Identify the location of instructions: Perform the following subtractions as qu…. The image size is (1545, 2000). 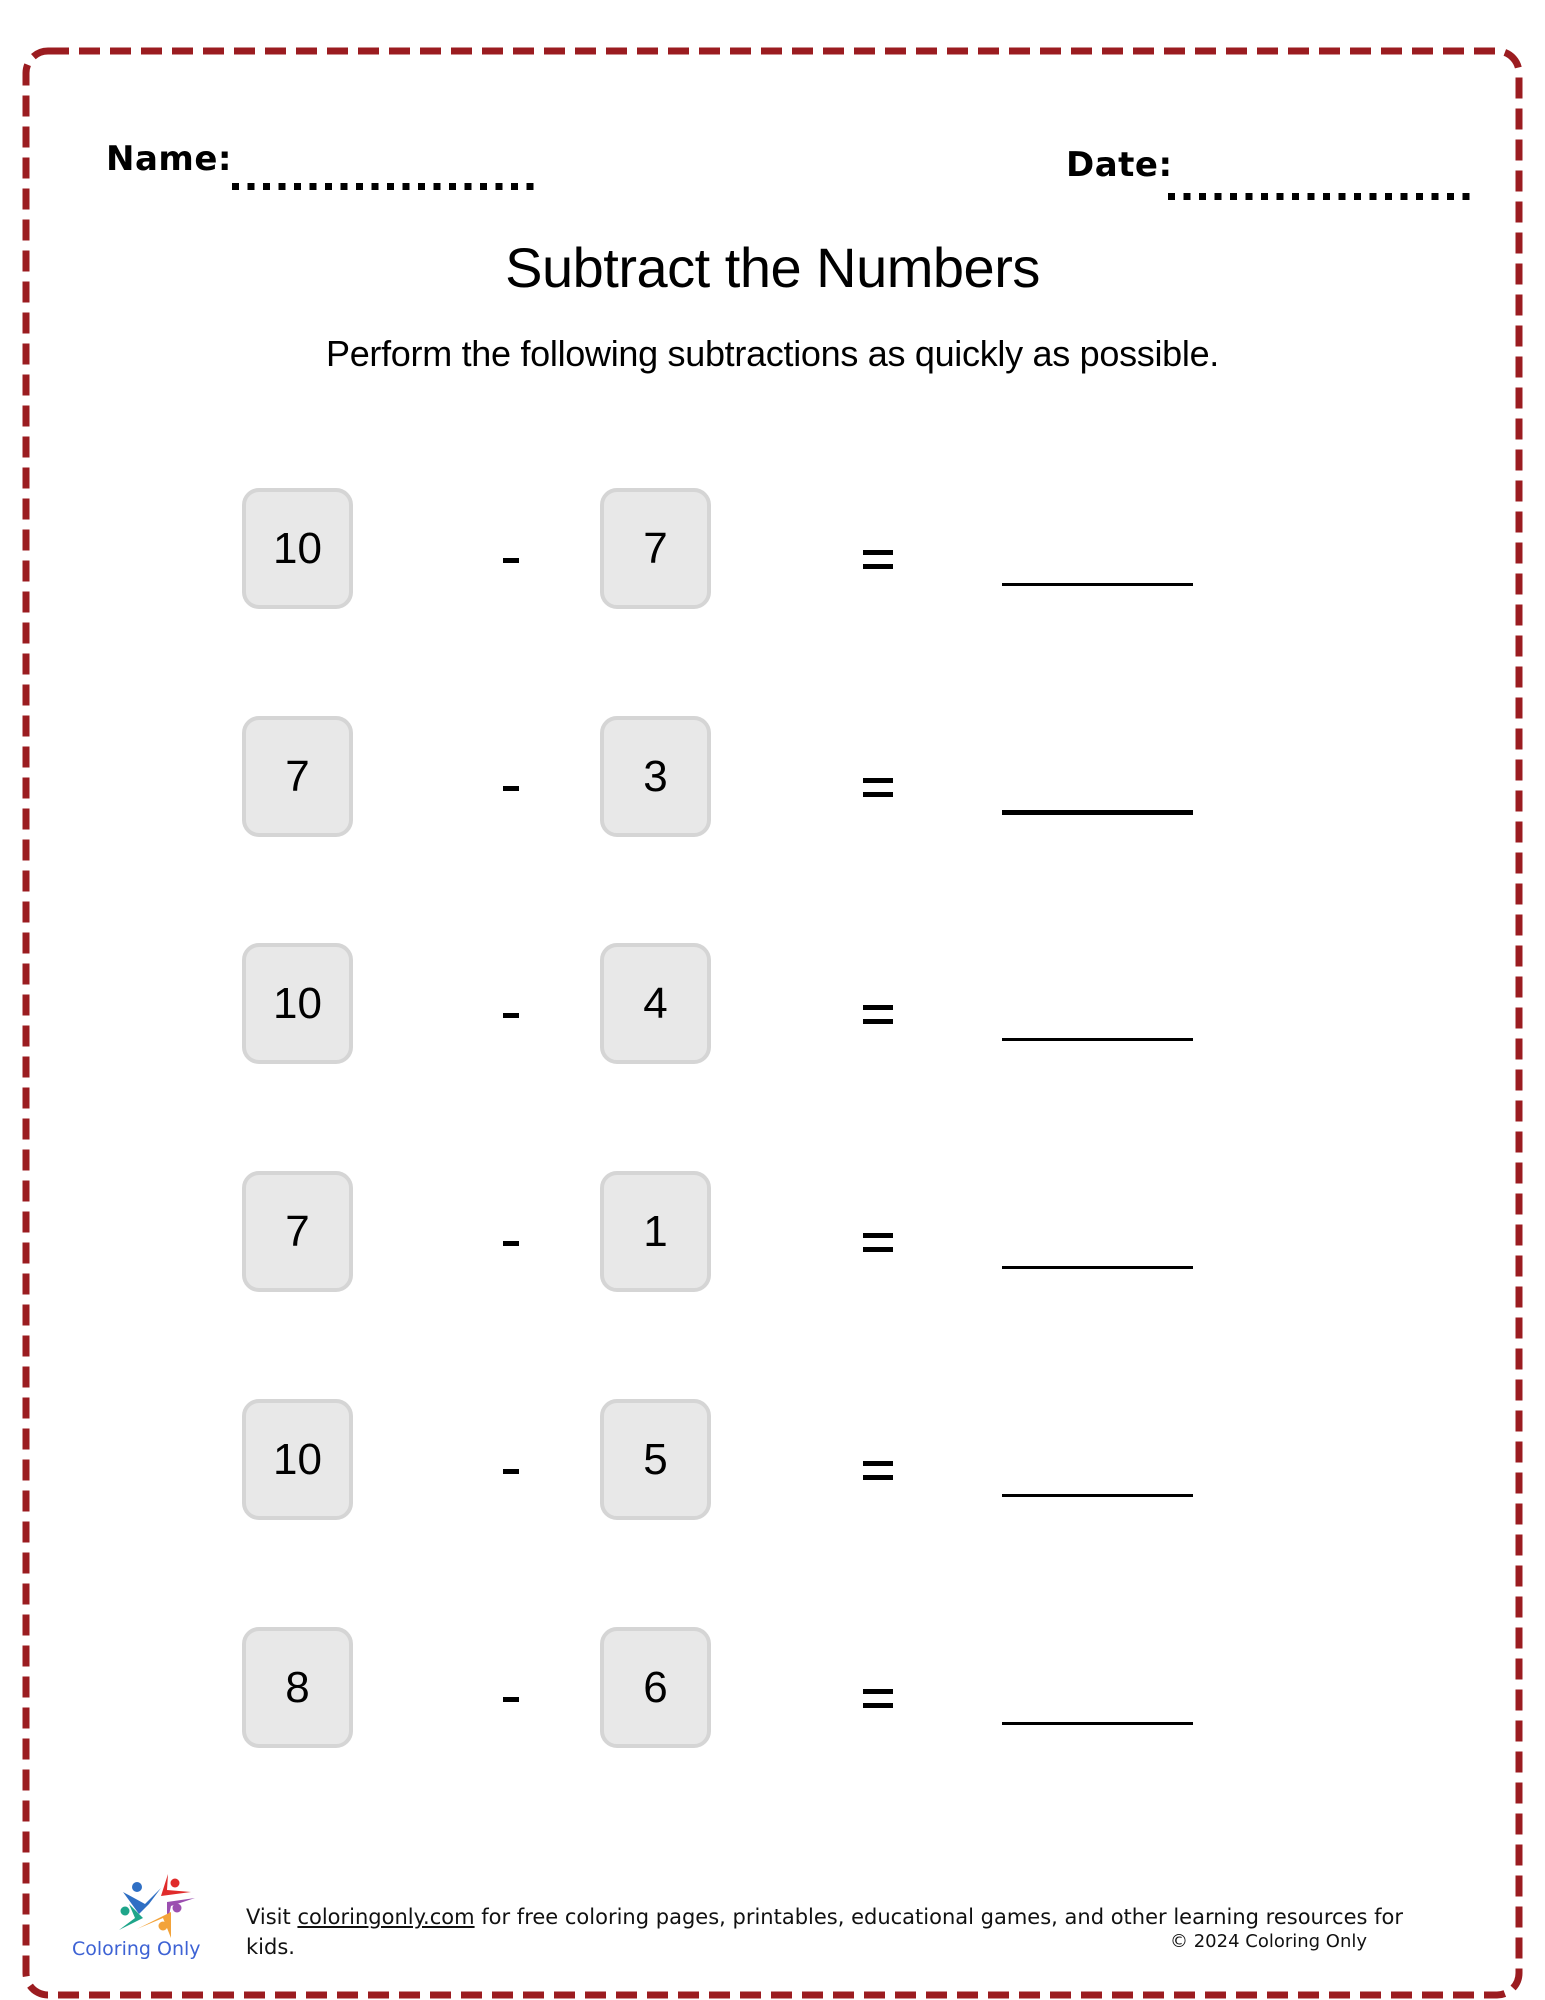
(772, 353).